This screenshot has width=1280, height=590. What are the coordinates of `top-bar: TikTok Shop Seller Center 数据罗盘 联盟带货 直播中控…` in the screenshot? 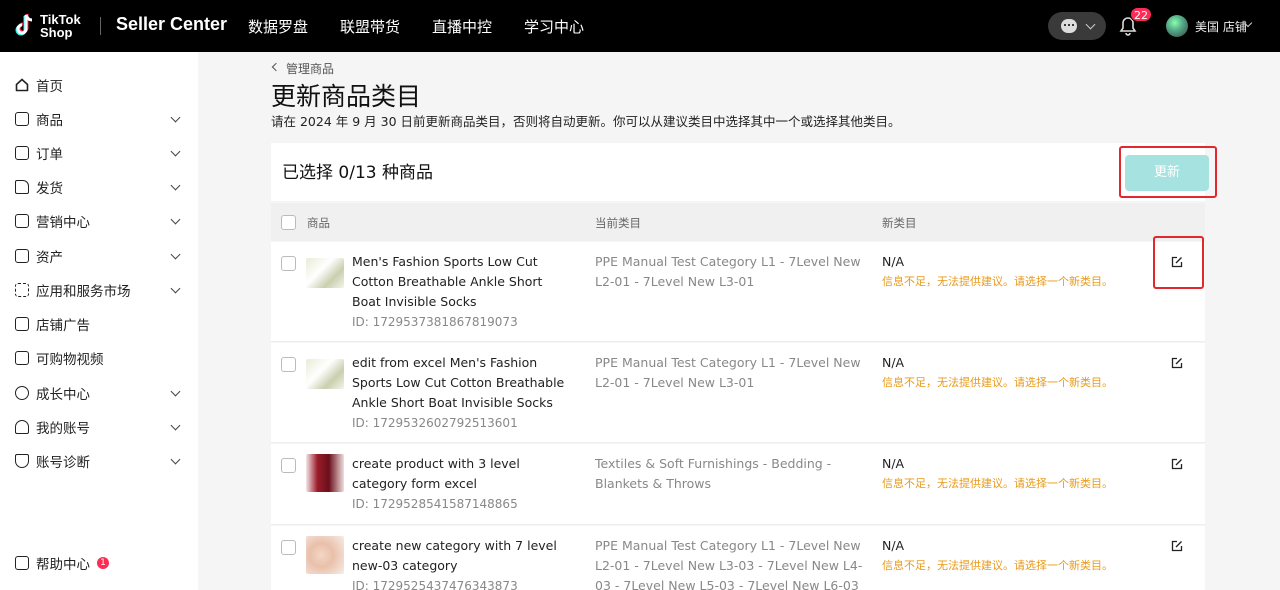 It's located at (640, 26).